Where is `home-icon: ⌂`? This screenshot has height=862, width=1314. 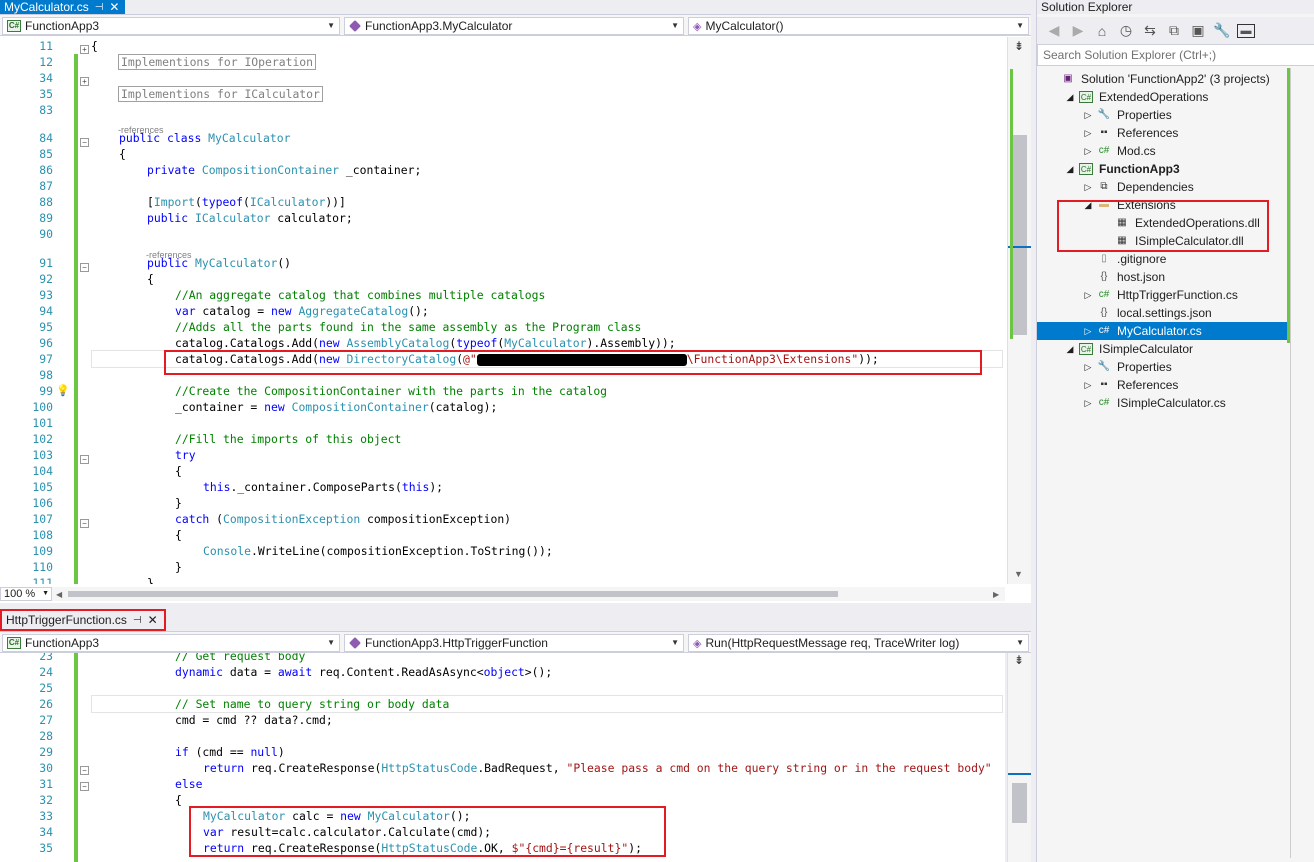 home-icon: ⌂ is located at coordinates (1102, 31).